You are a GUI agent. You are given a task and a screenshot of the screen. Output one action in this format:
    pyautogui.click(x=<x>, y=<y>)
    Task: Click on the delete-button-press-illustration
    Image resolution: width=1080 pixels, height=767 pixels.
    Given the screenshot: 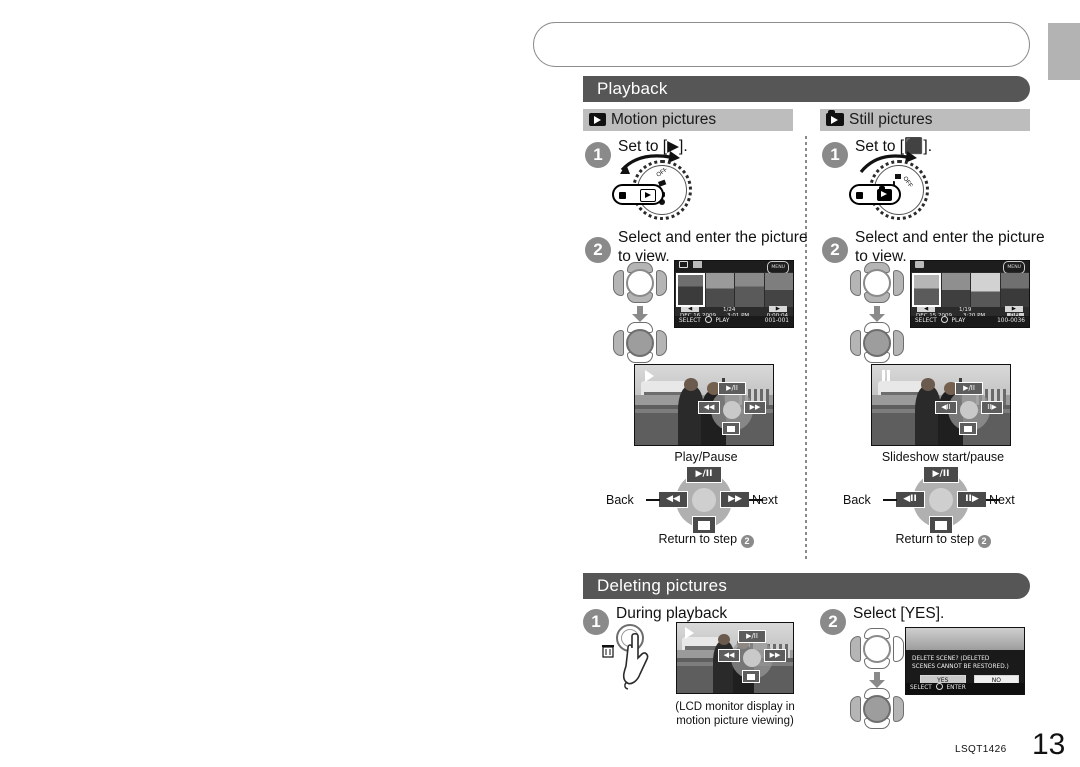 What is the action you would take?
    pyautogui.click(x=633, y=658)
    